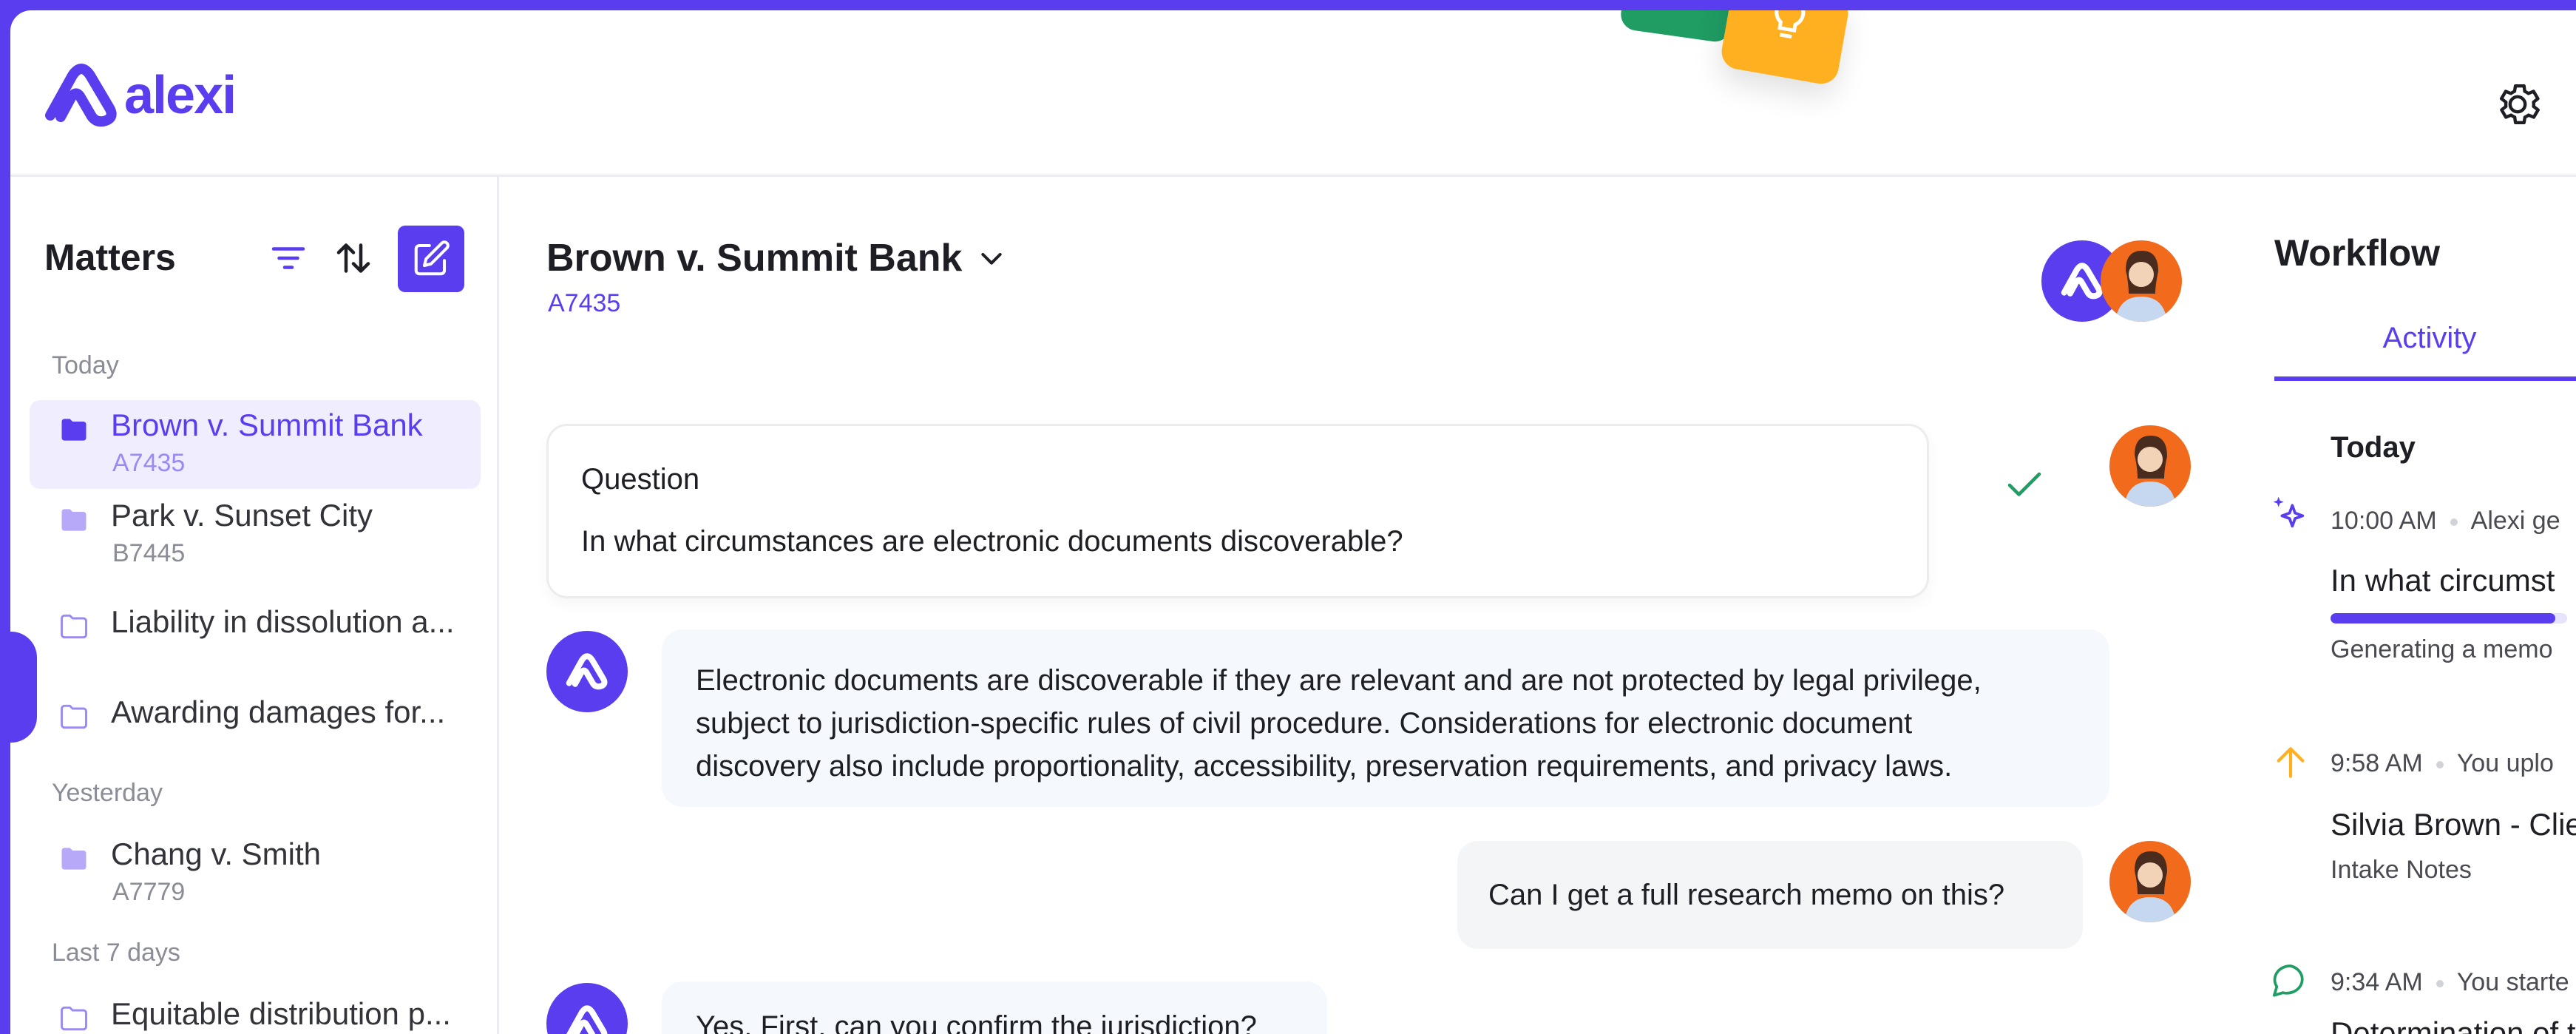 The height and width of the screenshot is (1034, 2576). What do you see at coordinates (2442, 649) in the screenshot?
I see `activity-subtitle: Generating a memo` at bounding box center [2442, 649].